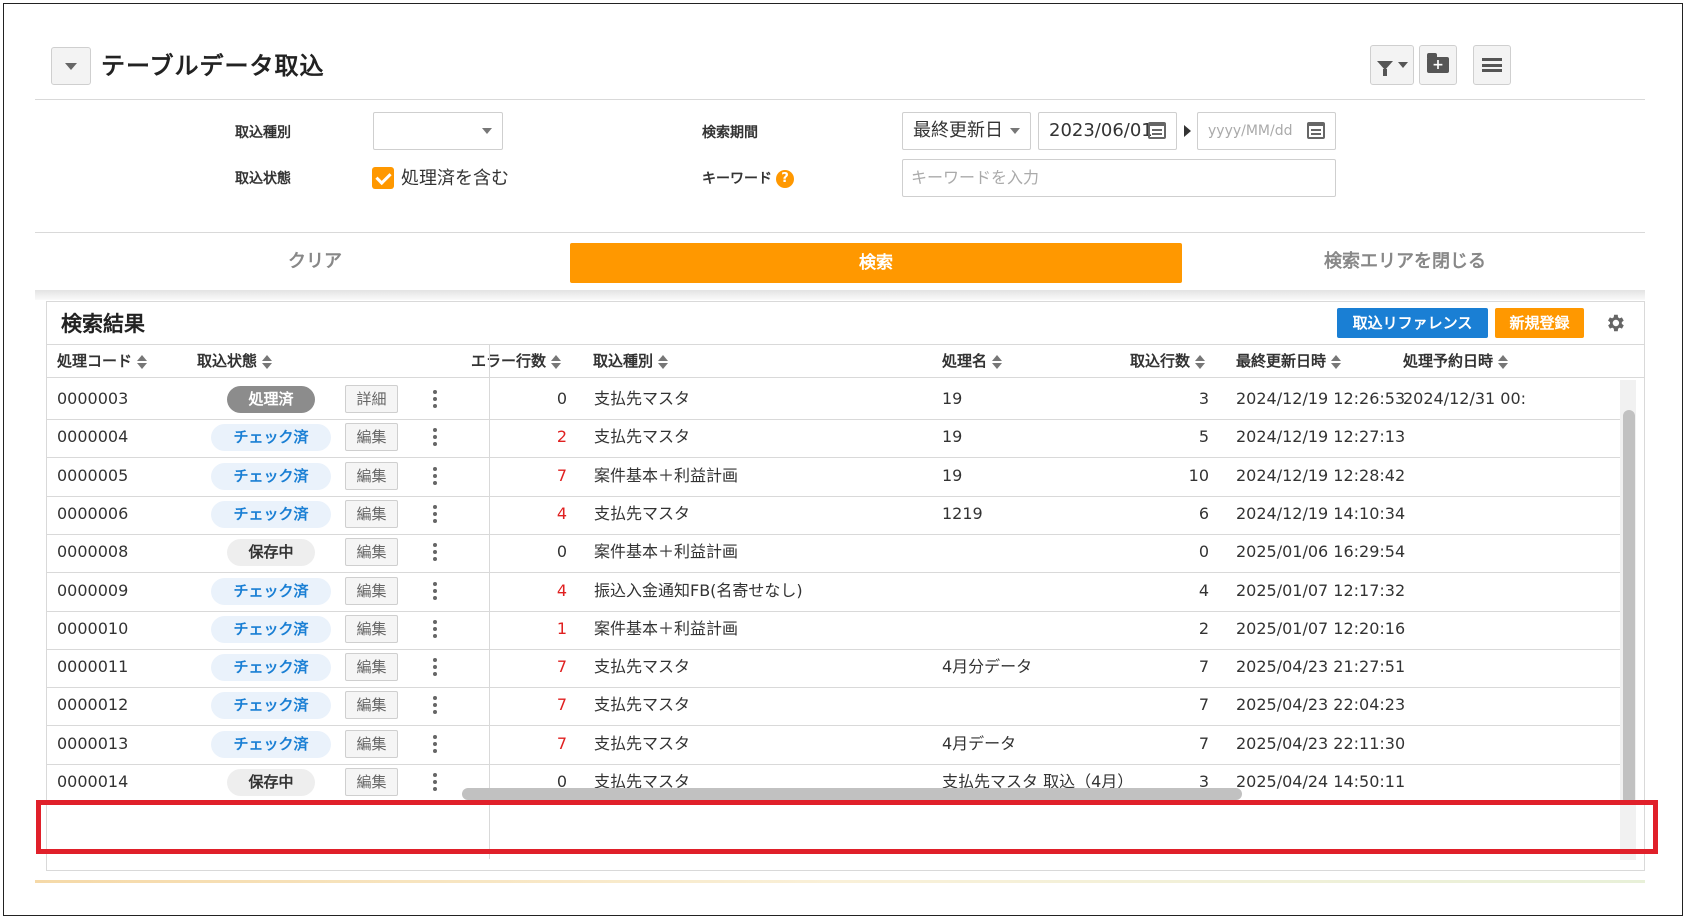  I want to click on import-type-select, so click(438, 131).